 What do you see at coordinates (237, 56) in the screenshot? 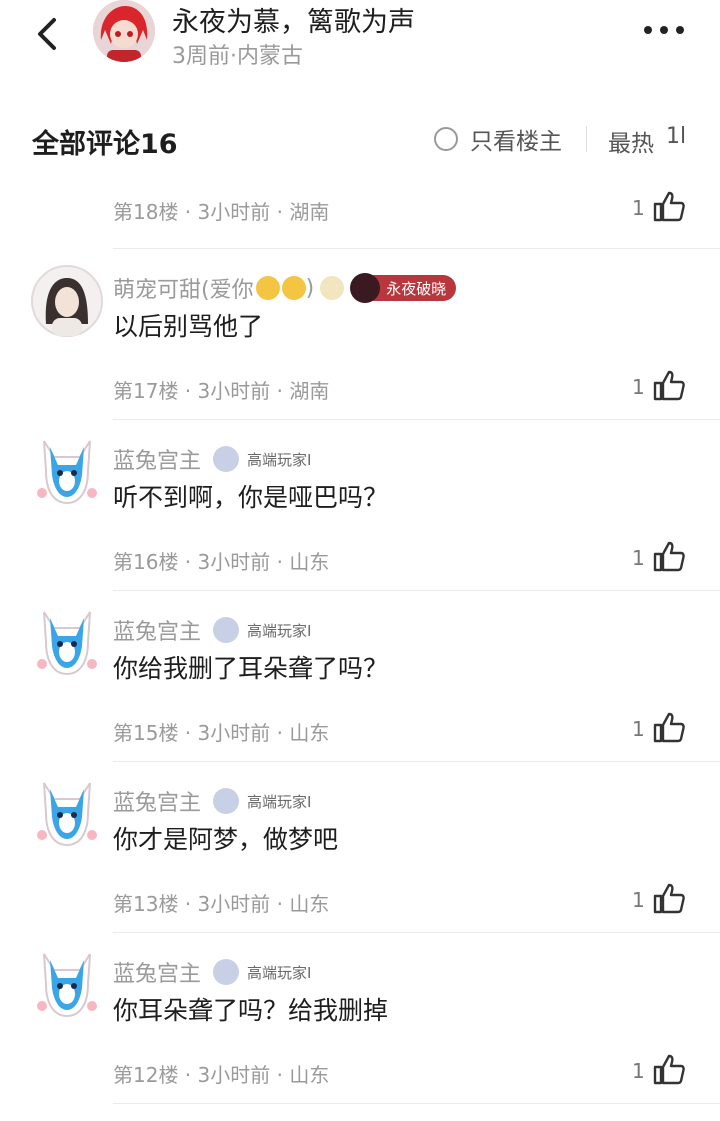
I see `post-meta: 3周前·内蒙古` at bounding box center [237, 56].